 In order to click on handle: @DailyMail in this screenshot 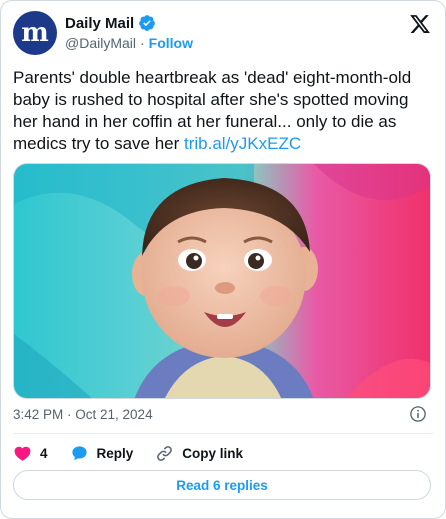, I will do `click(100, 43)`.